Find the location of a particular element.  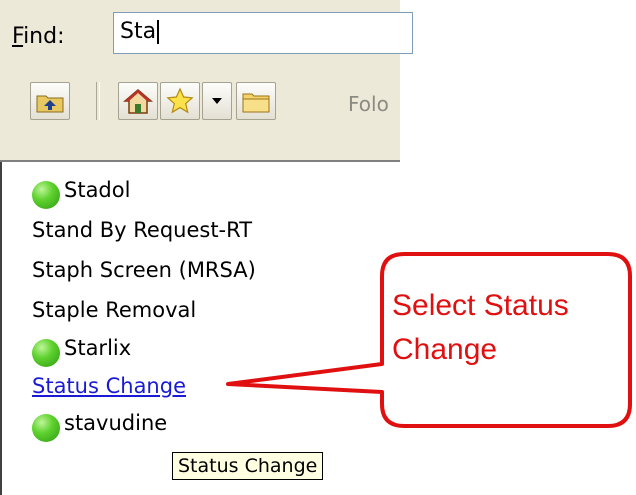

callout-text: Select Status Change is located at coordinates (480, 327).